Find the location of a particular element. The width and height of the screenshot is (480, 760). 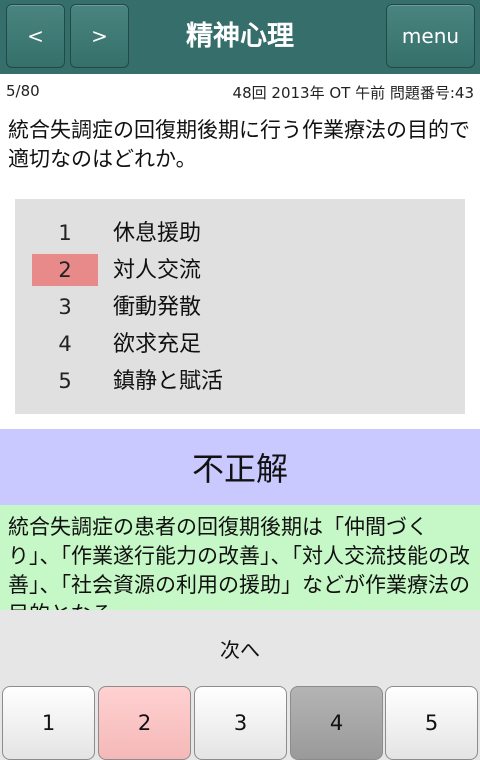

choice-text: 休息援助 is located at coordinates (157, 233).